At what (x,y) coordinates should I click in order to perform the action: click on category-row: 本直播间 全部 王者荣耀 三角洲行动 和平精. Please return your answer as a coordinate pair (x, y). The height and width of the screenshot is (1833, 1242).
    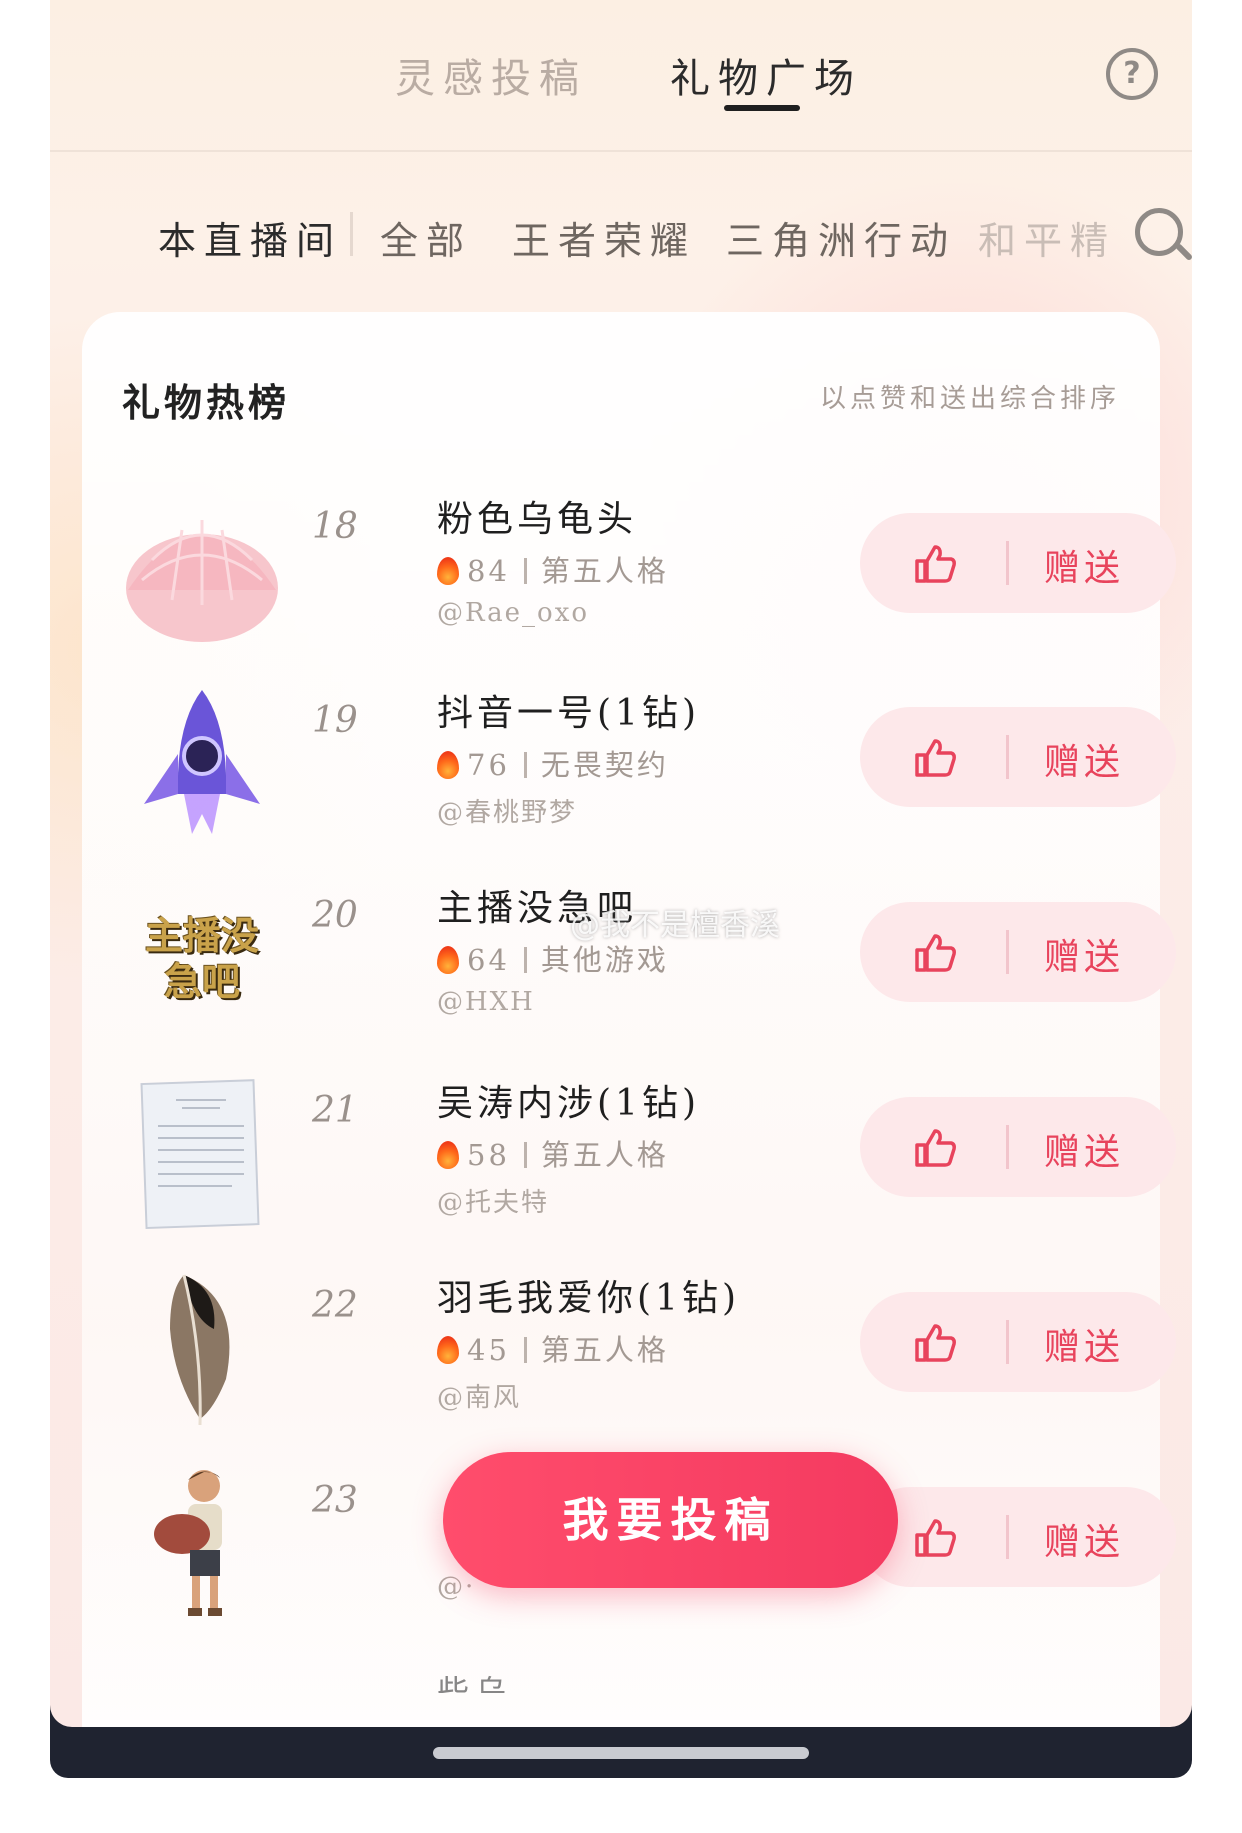
    Looking at the image, I should click on (621, 235).